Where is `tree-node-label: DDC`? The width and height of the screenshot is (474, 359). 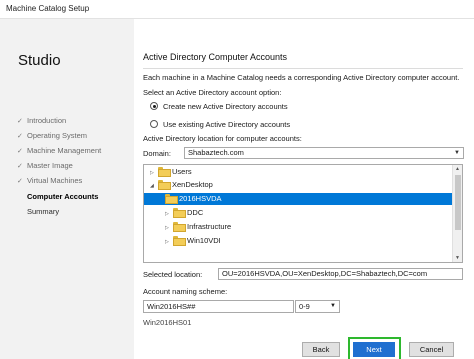
tree-node-label: DDC is located at coordinates (195, 212).